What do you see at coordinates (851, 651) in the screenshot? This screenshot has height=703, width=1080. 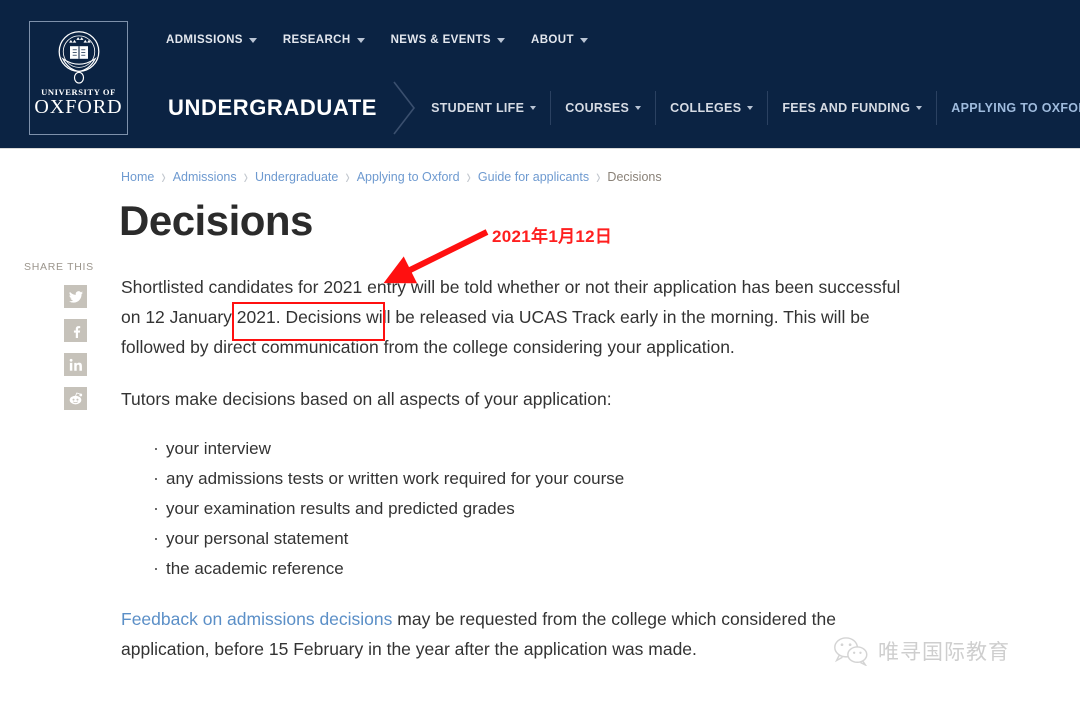 I see `wechat-icon` at bounding box center [851, 651].